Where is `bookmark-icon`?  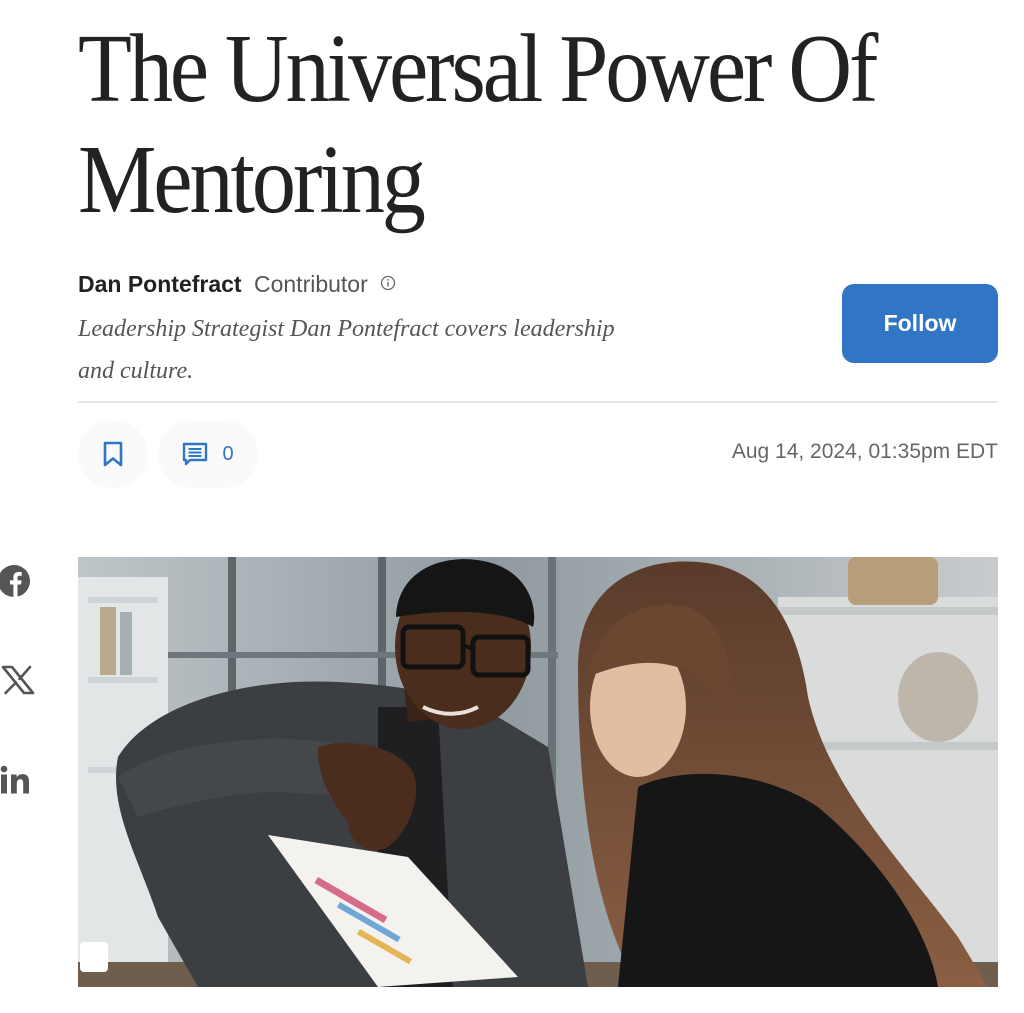 bookmark-icon is located at coordinates (113, 454).